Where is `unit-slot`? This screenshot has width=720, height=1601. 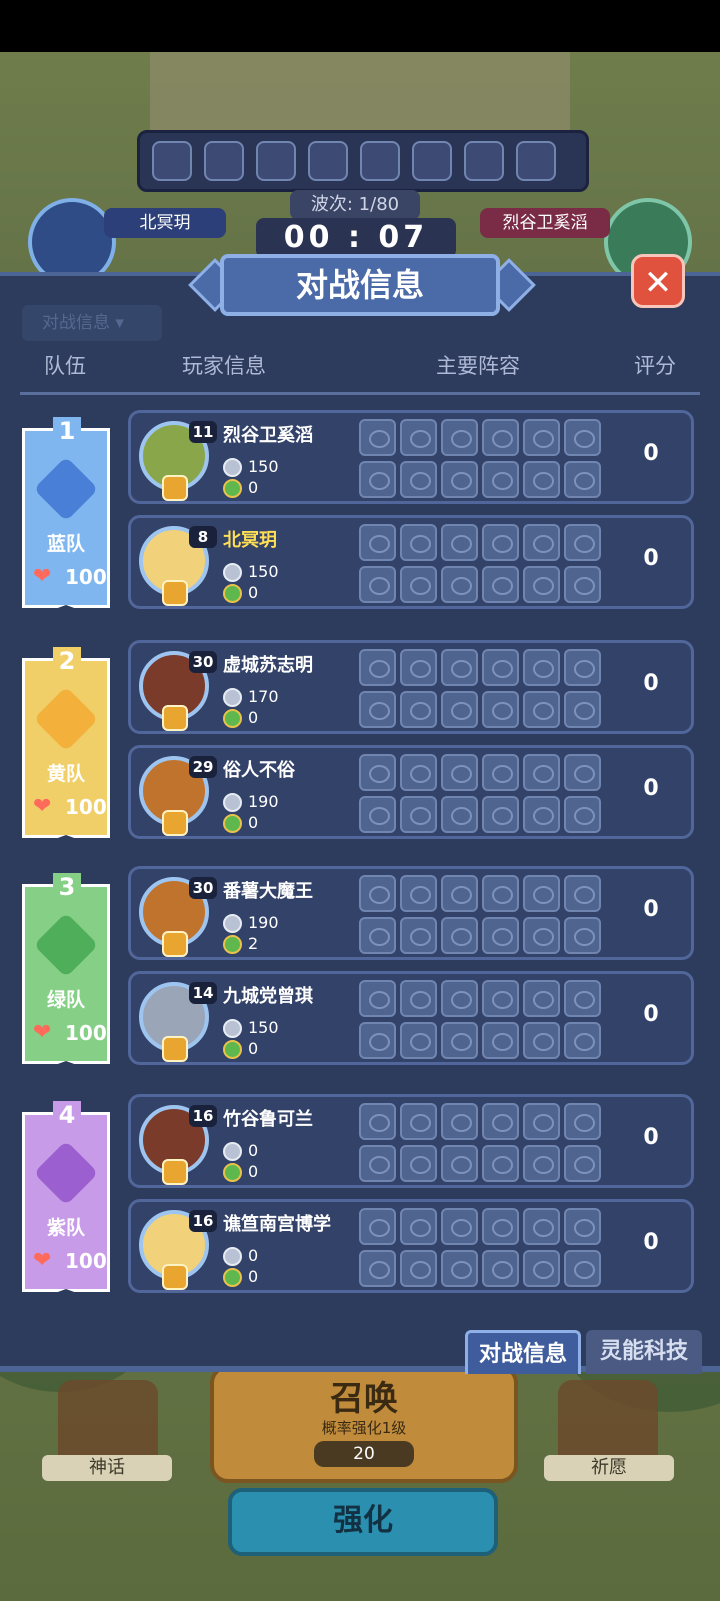
unit-slot is located at coordinates (380, 161).